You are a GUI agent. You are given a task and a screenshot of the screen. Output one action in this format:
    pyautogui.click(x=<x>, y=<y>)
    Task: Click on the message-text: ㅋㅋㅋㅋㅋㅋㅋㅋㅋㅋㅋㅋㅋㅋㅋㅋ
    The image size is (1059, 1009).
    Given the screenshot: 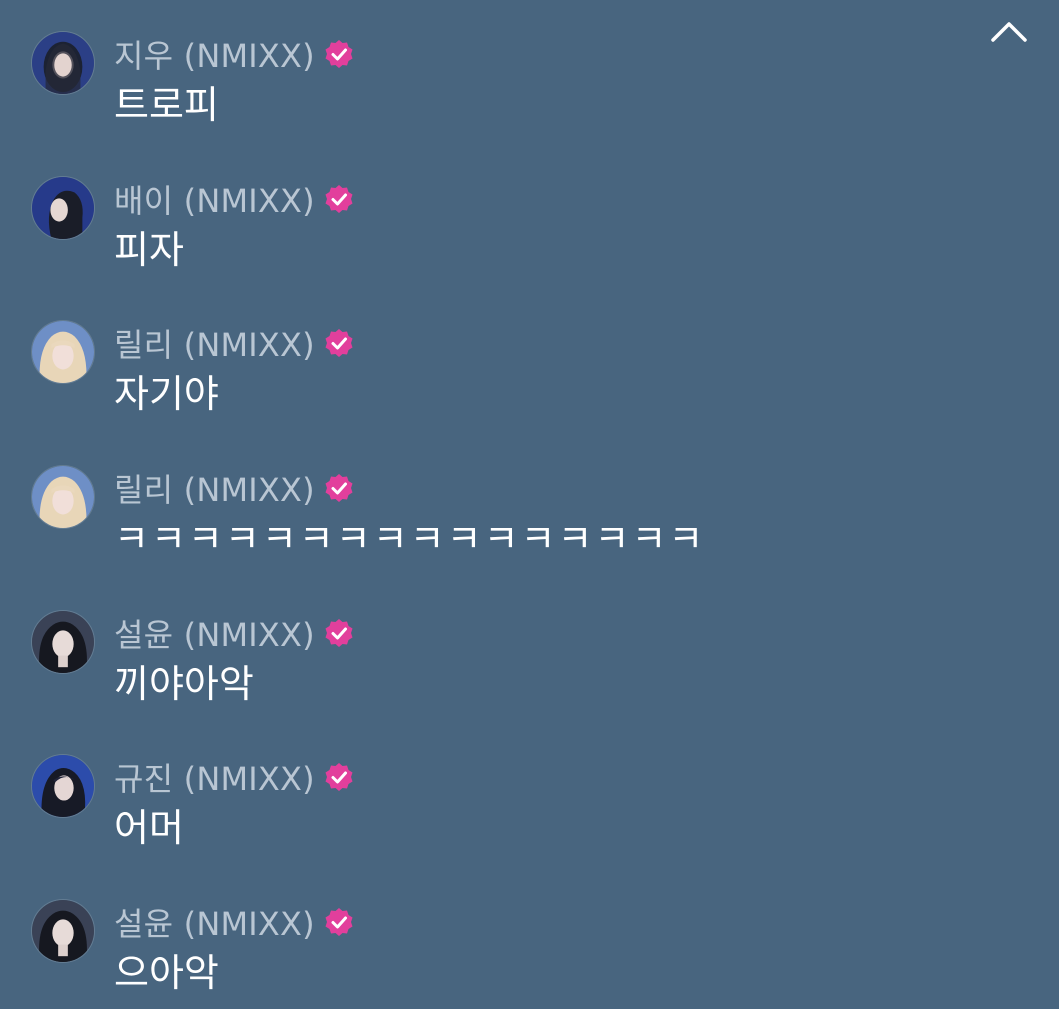 What is the action you would take?
    pyautogui.click(x=410, y=539)
    